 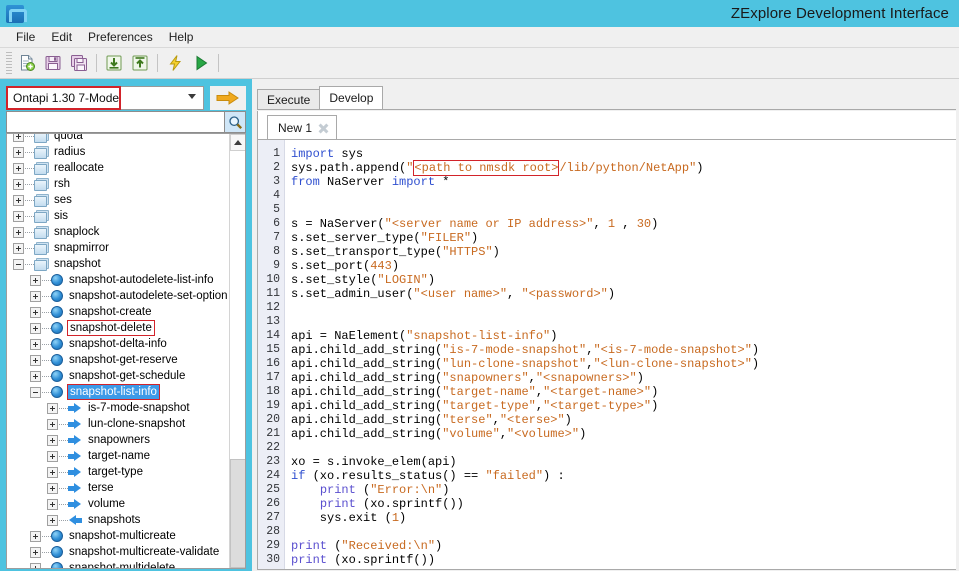 I want to click on tree-item: ses, so click(x=118, y=200).